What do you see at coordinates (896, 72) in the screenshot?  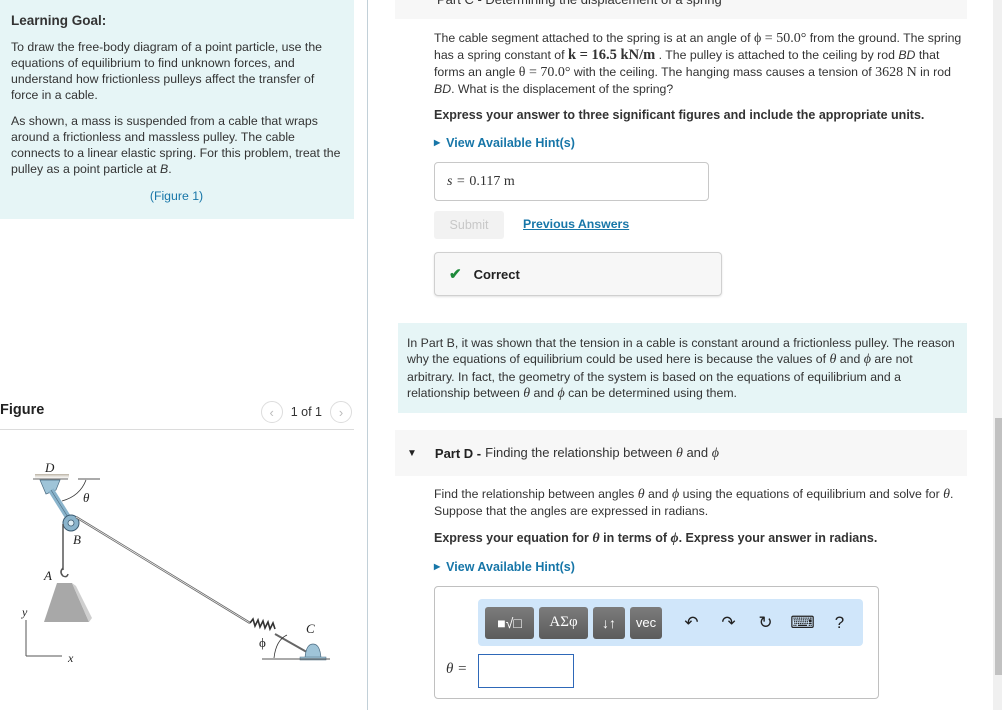 I see `tension-value: 3628 N` at bounding box center [896, 72].